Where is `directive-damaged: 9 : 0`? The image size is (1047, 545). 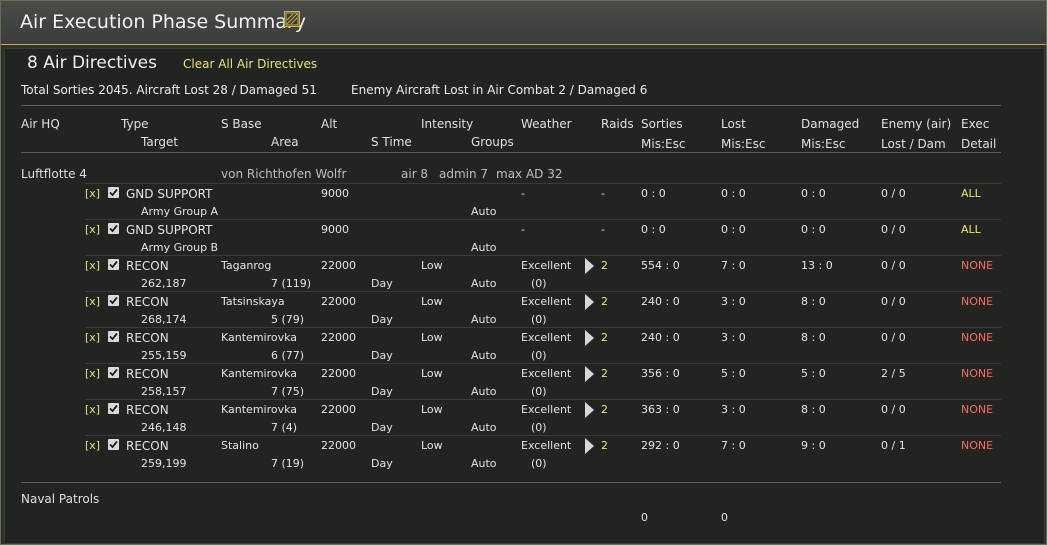 directive-damaged: 9 : 0 is located at coordinates (813, 445).